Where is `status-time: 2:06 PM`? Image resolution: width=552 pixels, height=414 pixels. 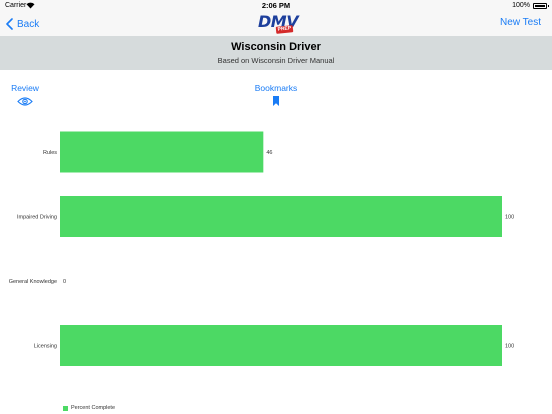
status-time: 2:06 PM is located at coordinates (276, 5).